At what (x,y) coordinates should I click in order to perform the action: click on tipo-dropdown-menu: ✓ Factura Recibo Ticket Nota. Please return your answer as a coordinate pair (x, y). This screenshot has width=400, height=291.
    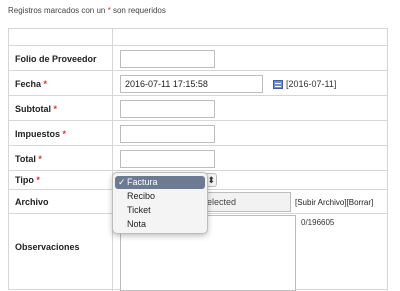
    Looking at the image, I should click on (160, 203).